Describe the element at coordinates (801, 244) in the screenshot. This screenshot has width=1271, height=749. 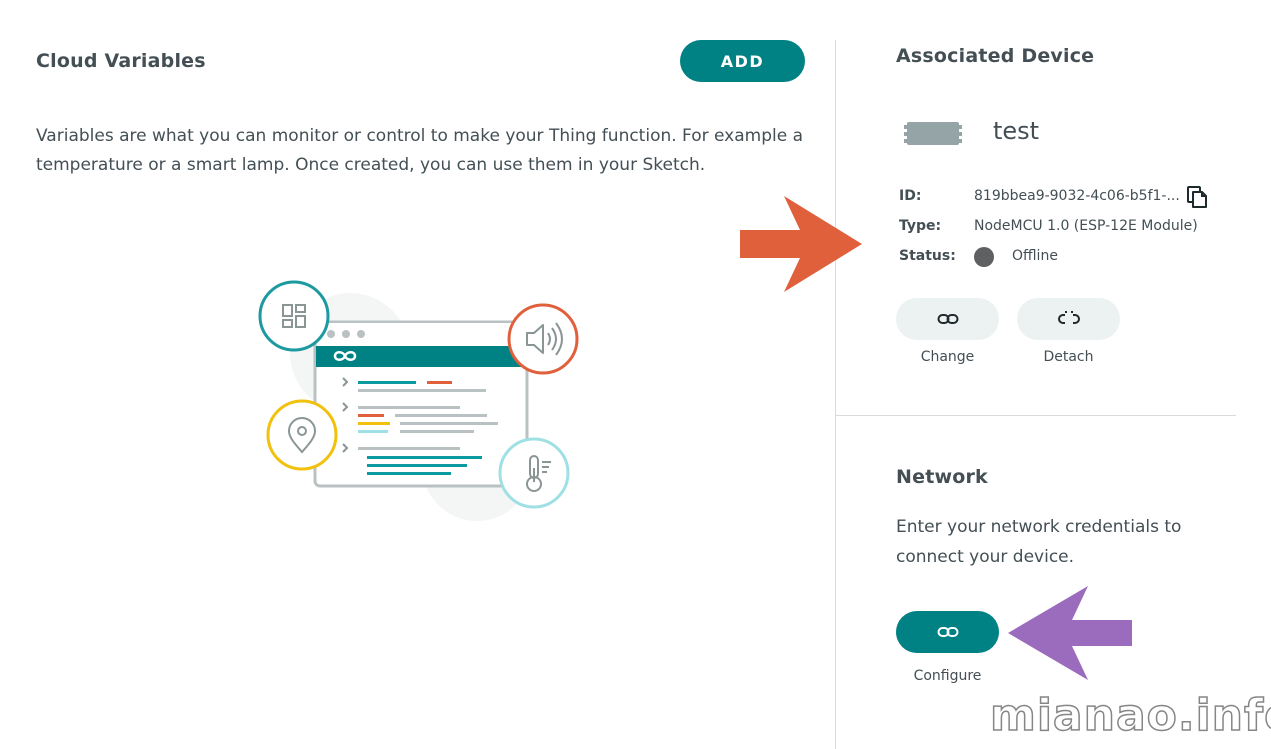
I see `annotation-arrow-right` at that location.